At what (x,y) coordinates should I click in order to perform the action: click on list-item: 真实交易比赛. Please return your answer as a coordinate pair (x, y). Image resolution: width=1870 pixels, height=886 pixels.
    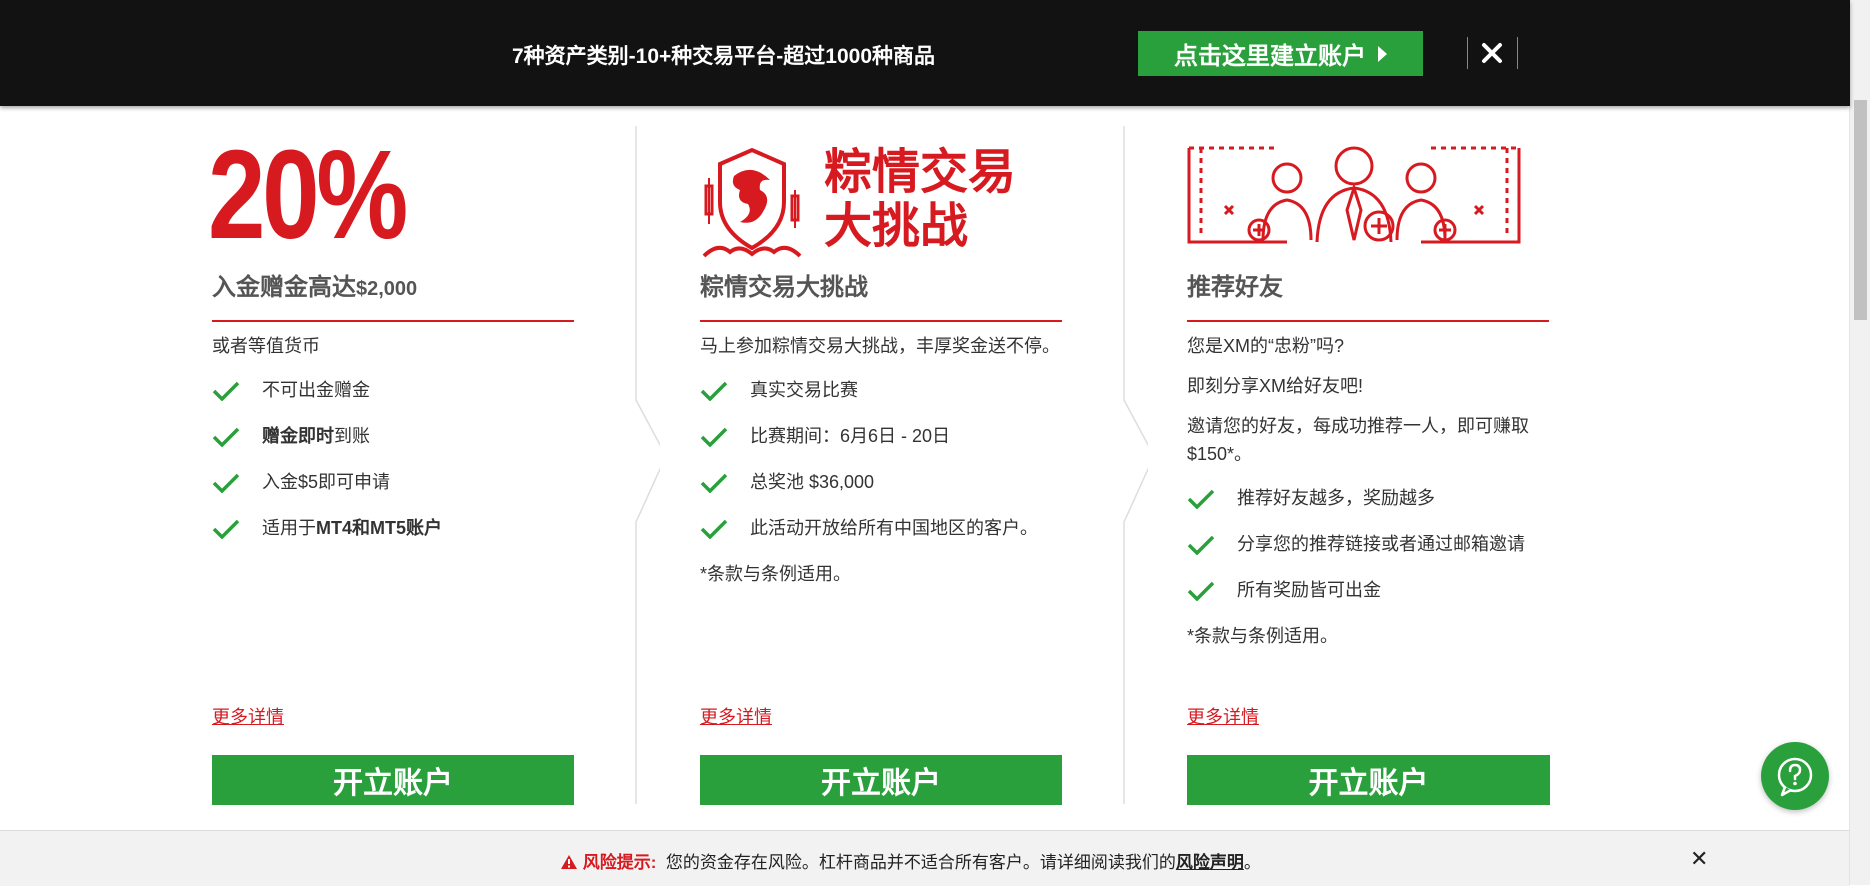
    Looking at the image, I should click on (881, 390).